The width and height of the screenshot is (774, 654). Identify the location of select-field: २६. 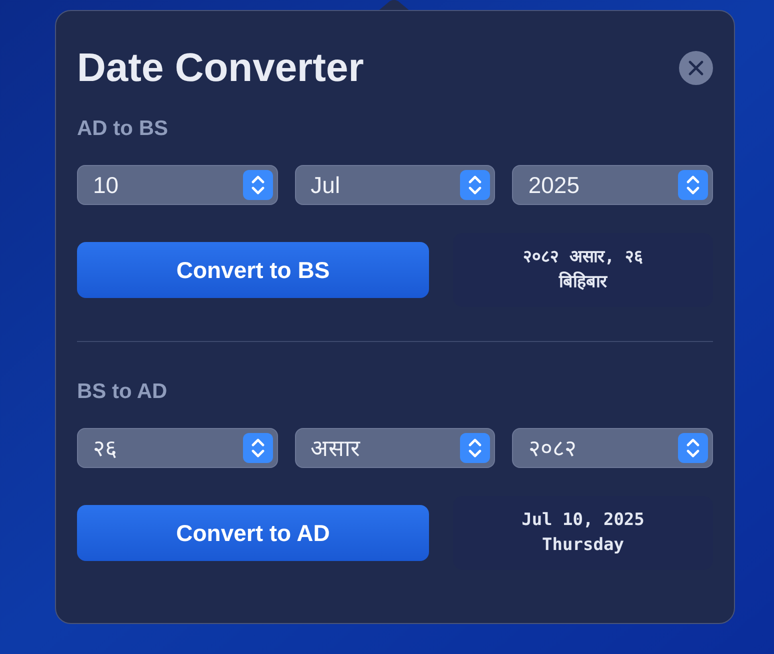
(177, 448).